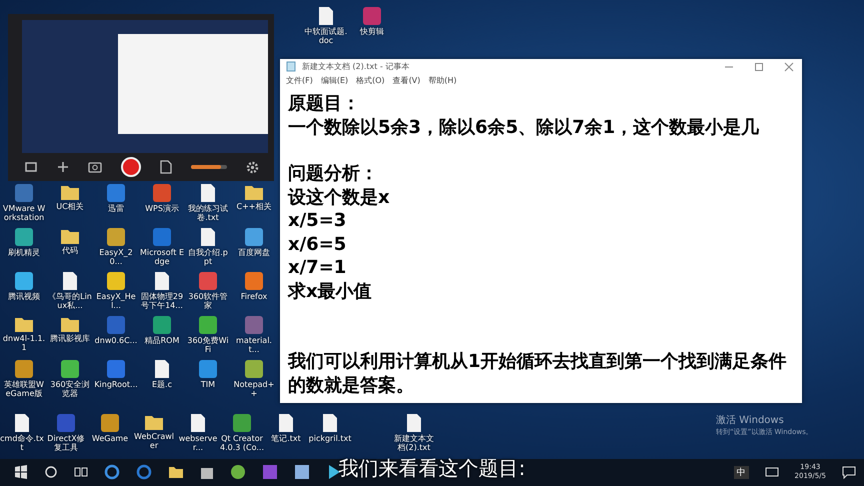  What do you see at coordinates (51, 472) in the screenshot?
I see `search-icon` at bounding box center [51, 472].